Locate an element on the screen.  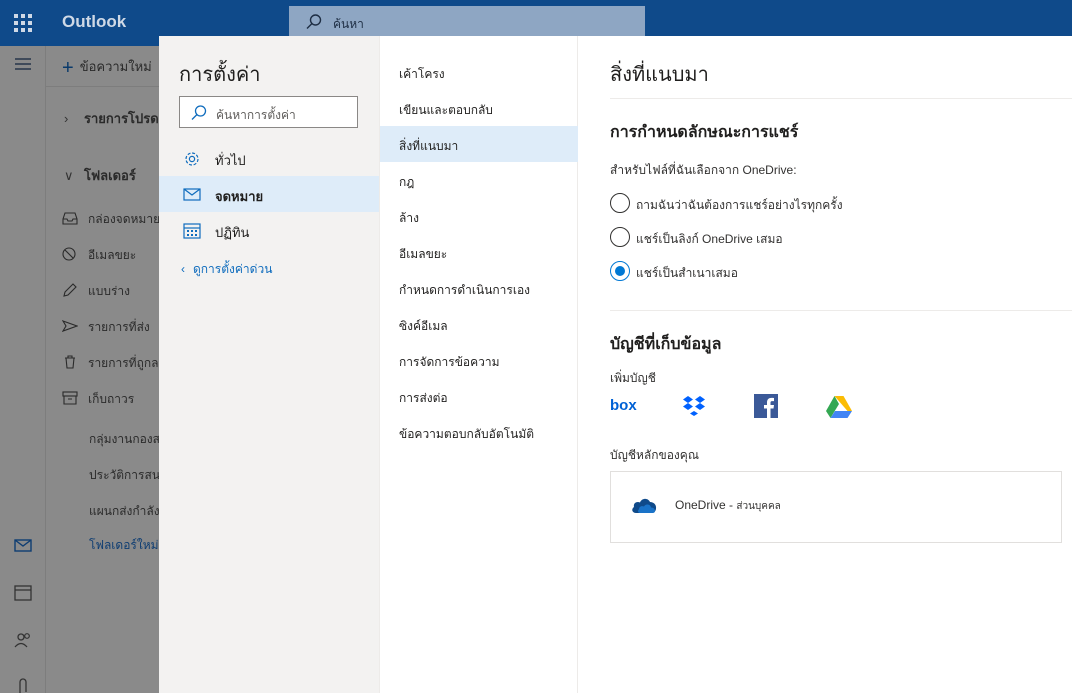
subcategory-automatic-replies: ข้อความตอบกลับอัตโนมัติ is located at coordinates (479, 432).